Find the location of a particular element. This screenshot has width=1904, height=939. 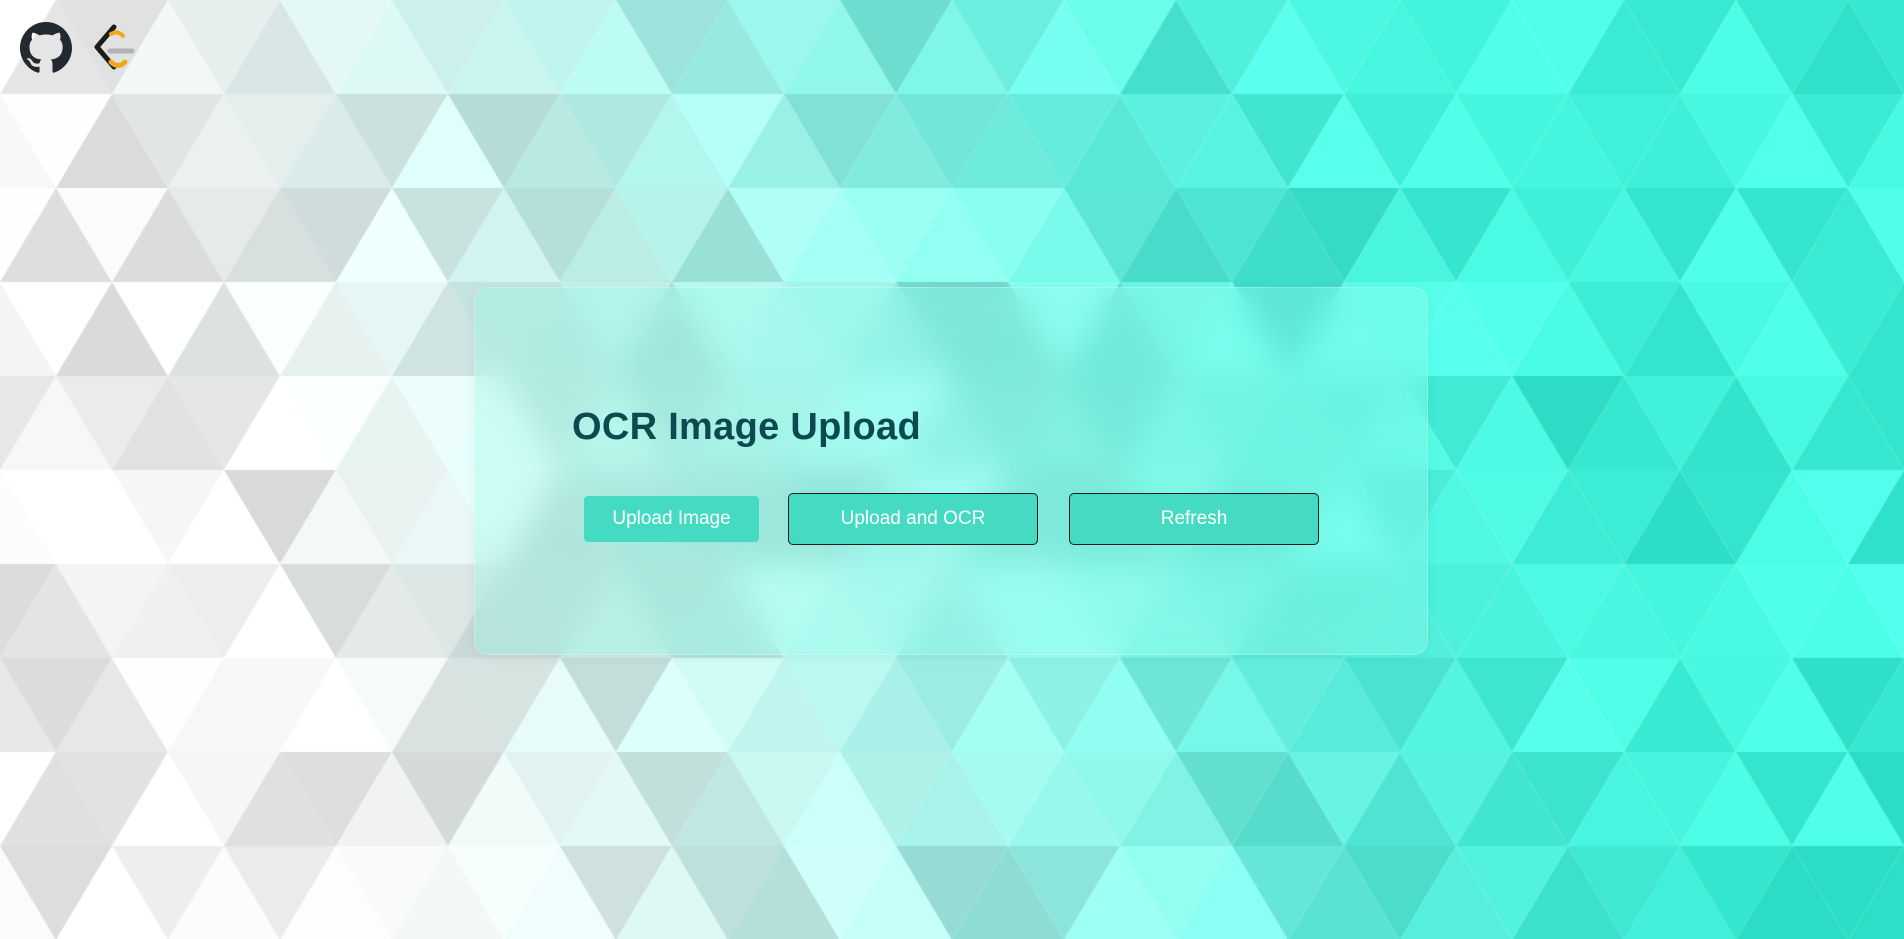

upload-and-ocr-button: Upload and OCR is located at coordinates (913, 519).